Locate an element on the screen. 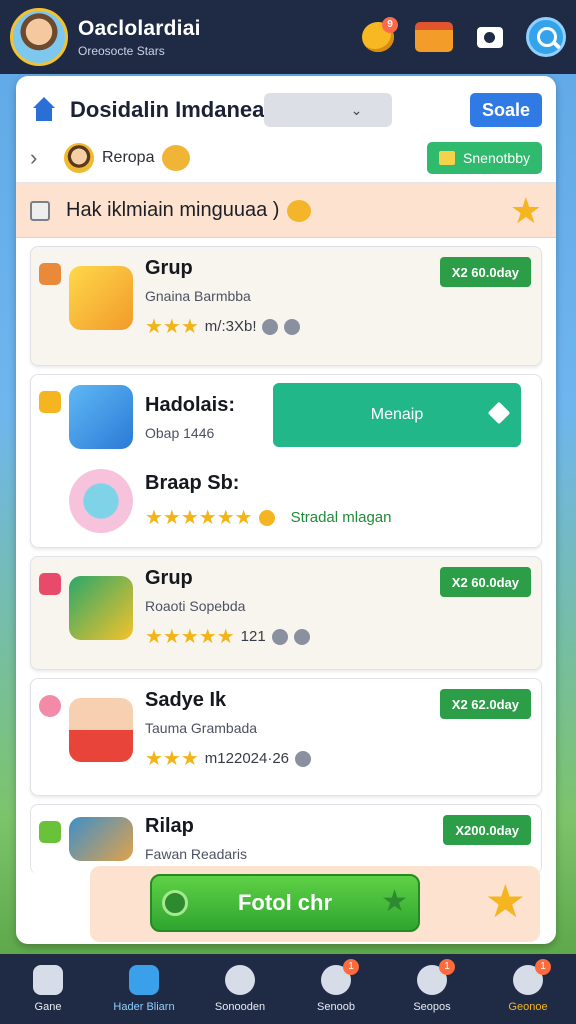  camera-icon is located at coordinates (490, 37).